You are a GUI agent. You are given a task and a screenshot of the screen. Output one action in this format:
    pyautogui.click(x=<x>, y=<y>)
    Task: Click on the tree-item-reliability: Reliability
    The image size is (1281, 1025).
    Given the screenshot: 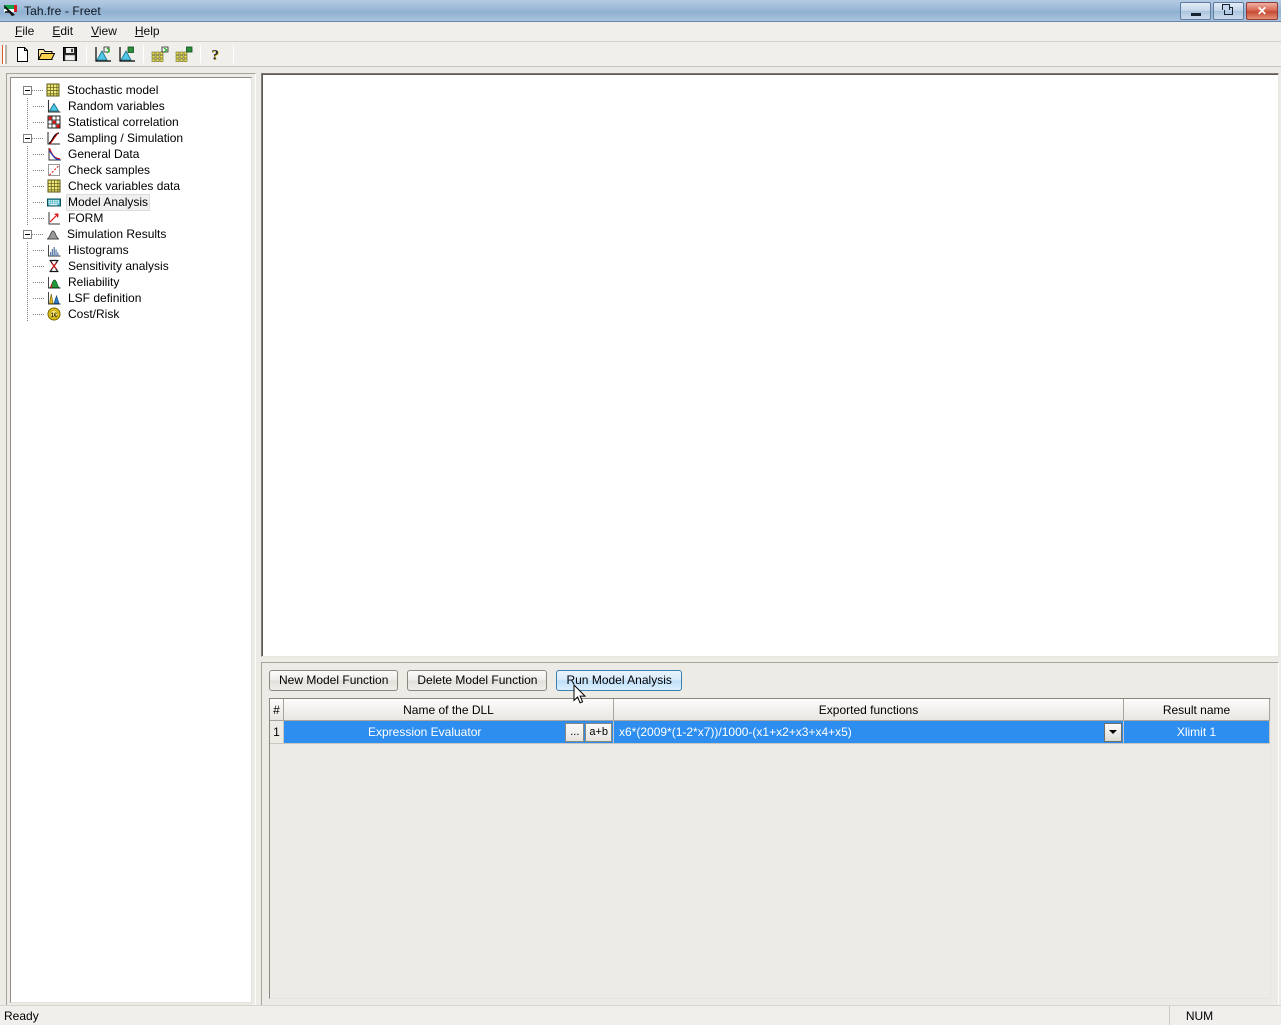 What is the action you would take?
    pyautogui.click(x=131, y=282)
    